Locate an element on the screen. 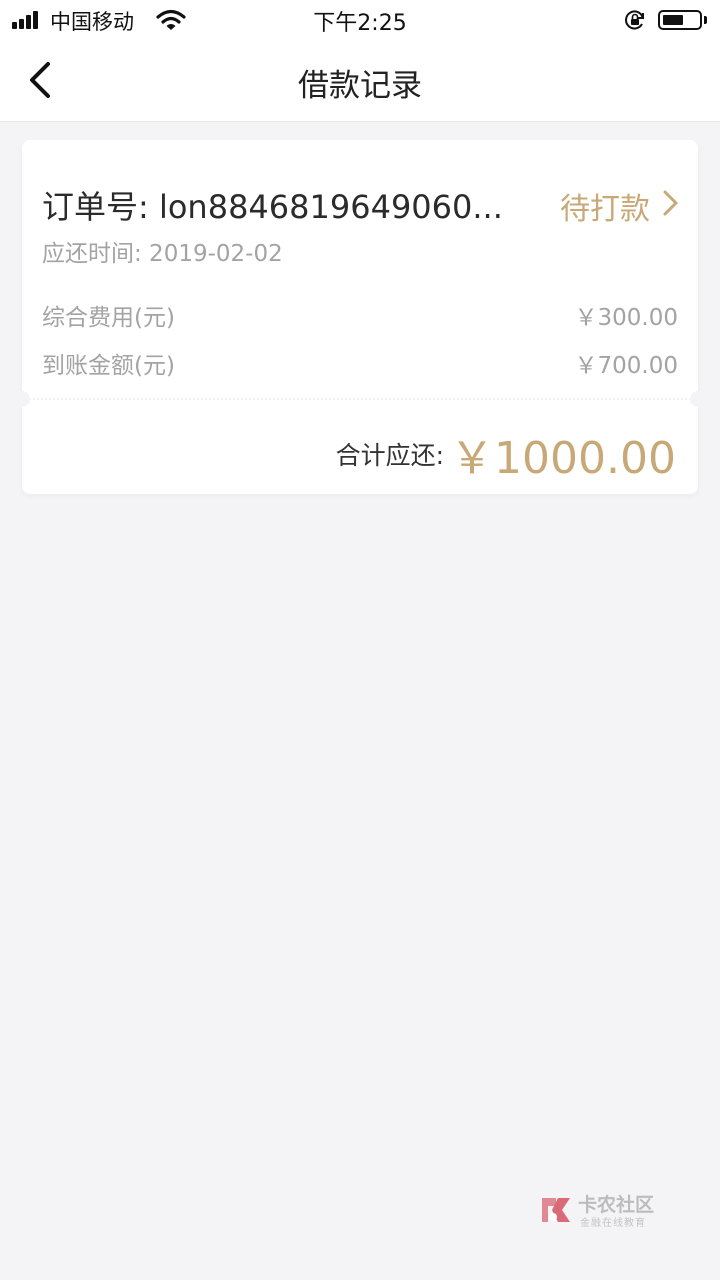 The width and height of the screenshot is (720, 1280). fee-label: 到账金额(元) is located at coordinates (108, 366).